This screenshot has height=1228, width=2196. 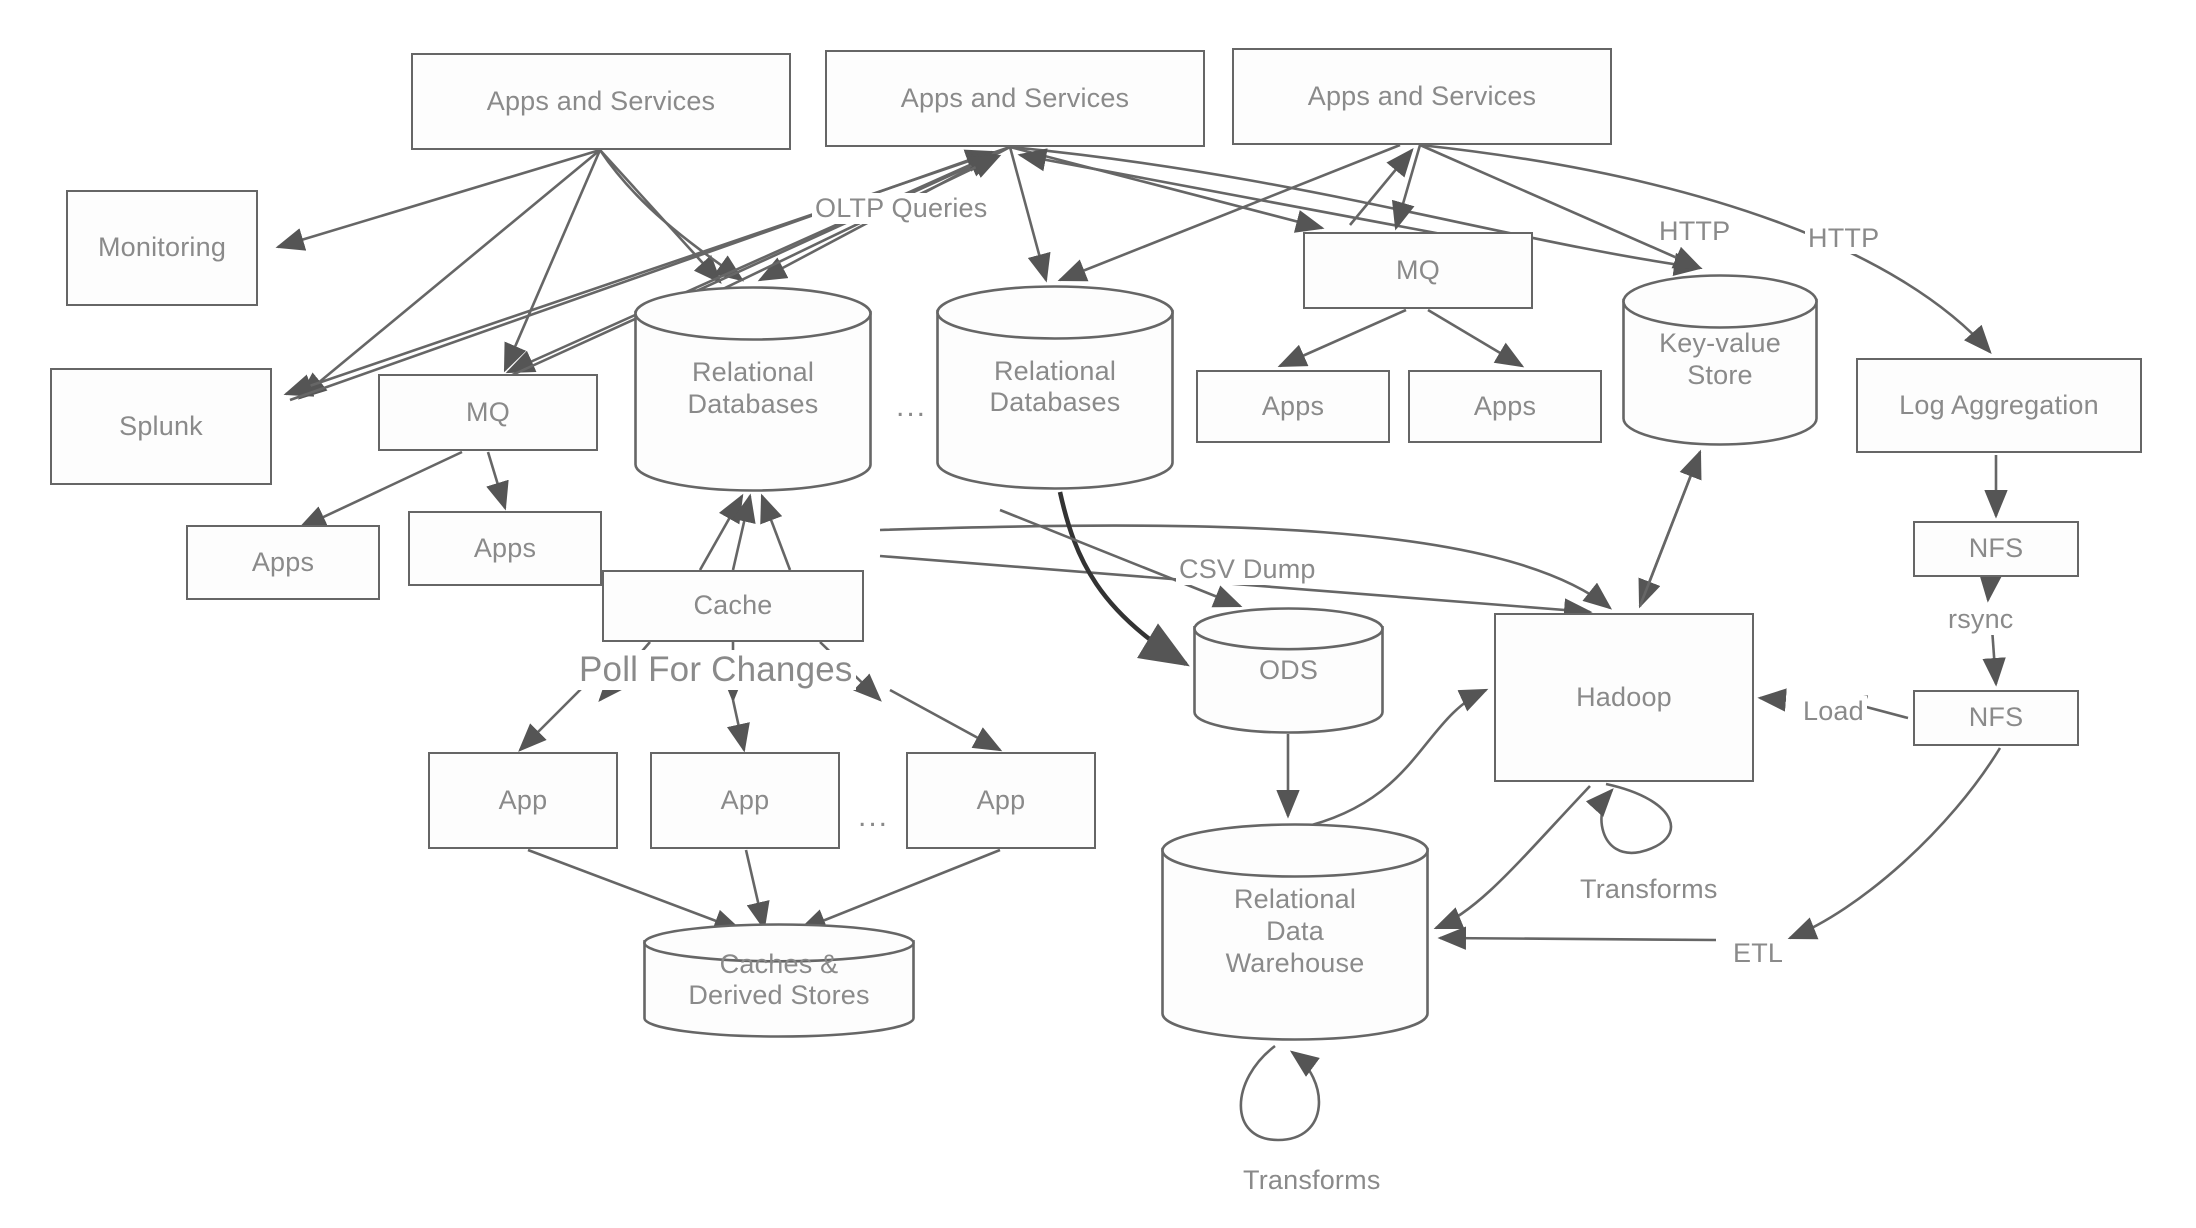 I want to click on node-apps-right-2: Apps, so click(x=1505, y=406).